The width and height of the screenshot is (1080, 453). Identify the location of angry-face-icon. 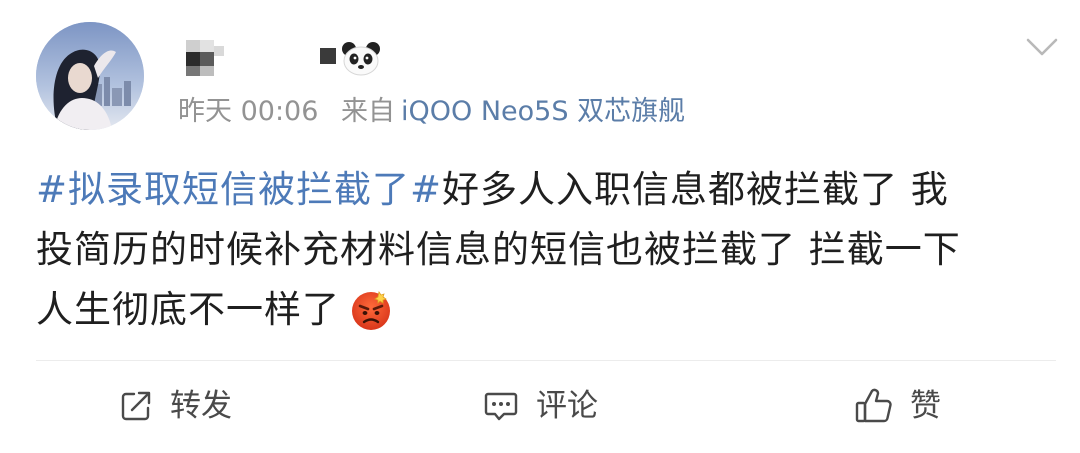
(371, 310).